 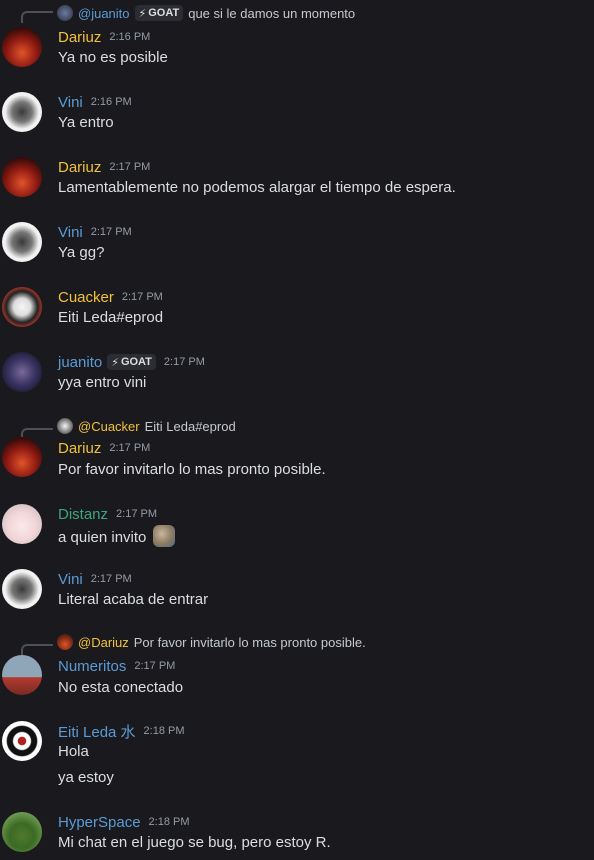 What do you see at coordinates (104, 13) in the screenshot?
I see `reply-author: @juanito` at bounding box center [104, 13].